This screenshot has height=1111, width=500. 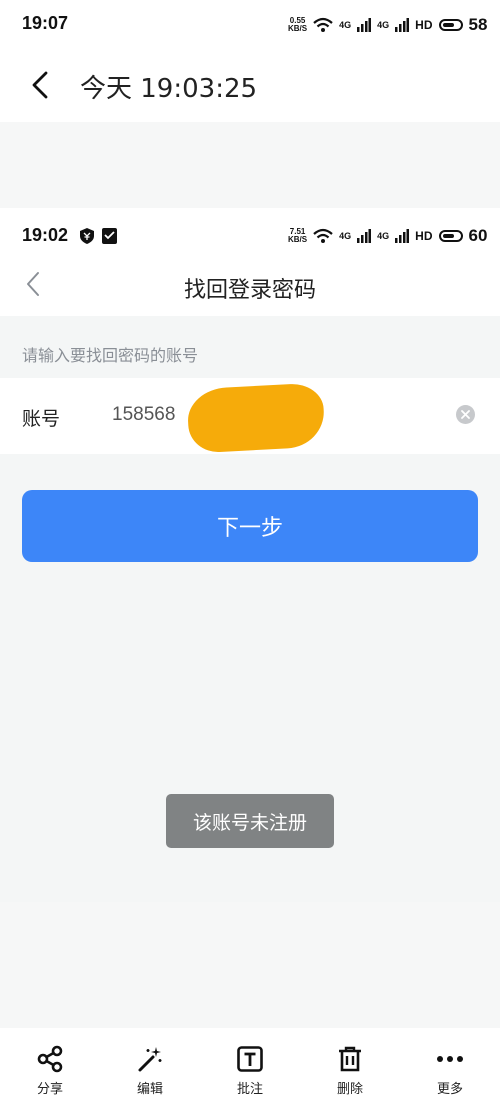 What do you see at coordinates (169, 89) in the screenshot?
I see `viewer-title: 今天 19:03:25` at bounding box center [169, 89].